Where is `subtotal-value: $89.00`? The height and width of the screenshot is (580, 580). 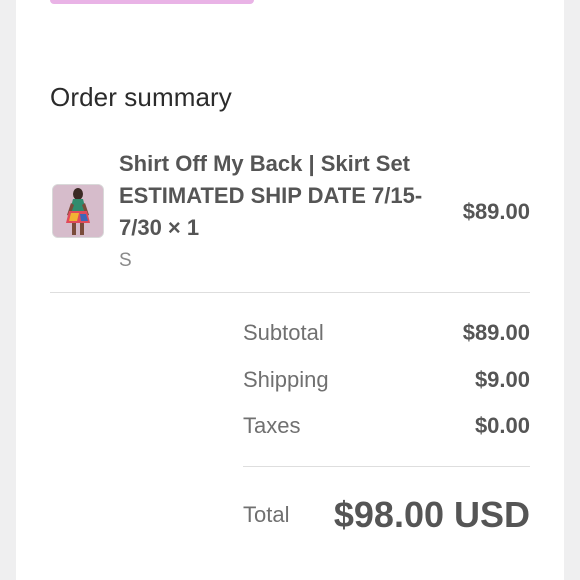 subtotal-value: $89.00 is located at coordinates (496, 332).